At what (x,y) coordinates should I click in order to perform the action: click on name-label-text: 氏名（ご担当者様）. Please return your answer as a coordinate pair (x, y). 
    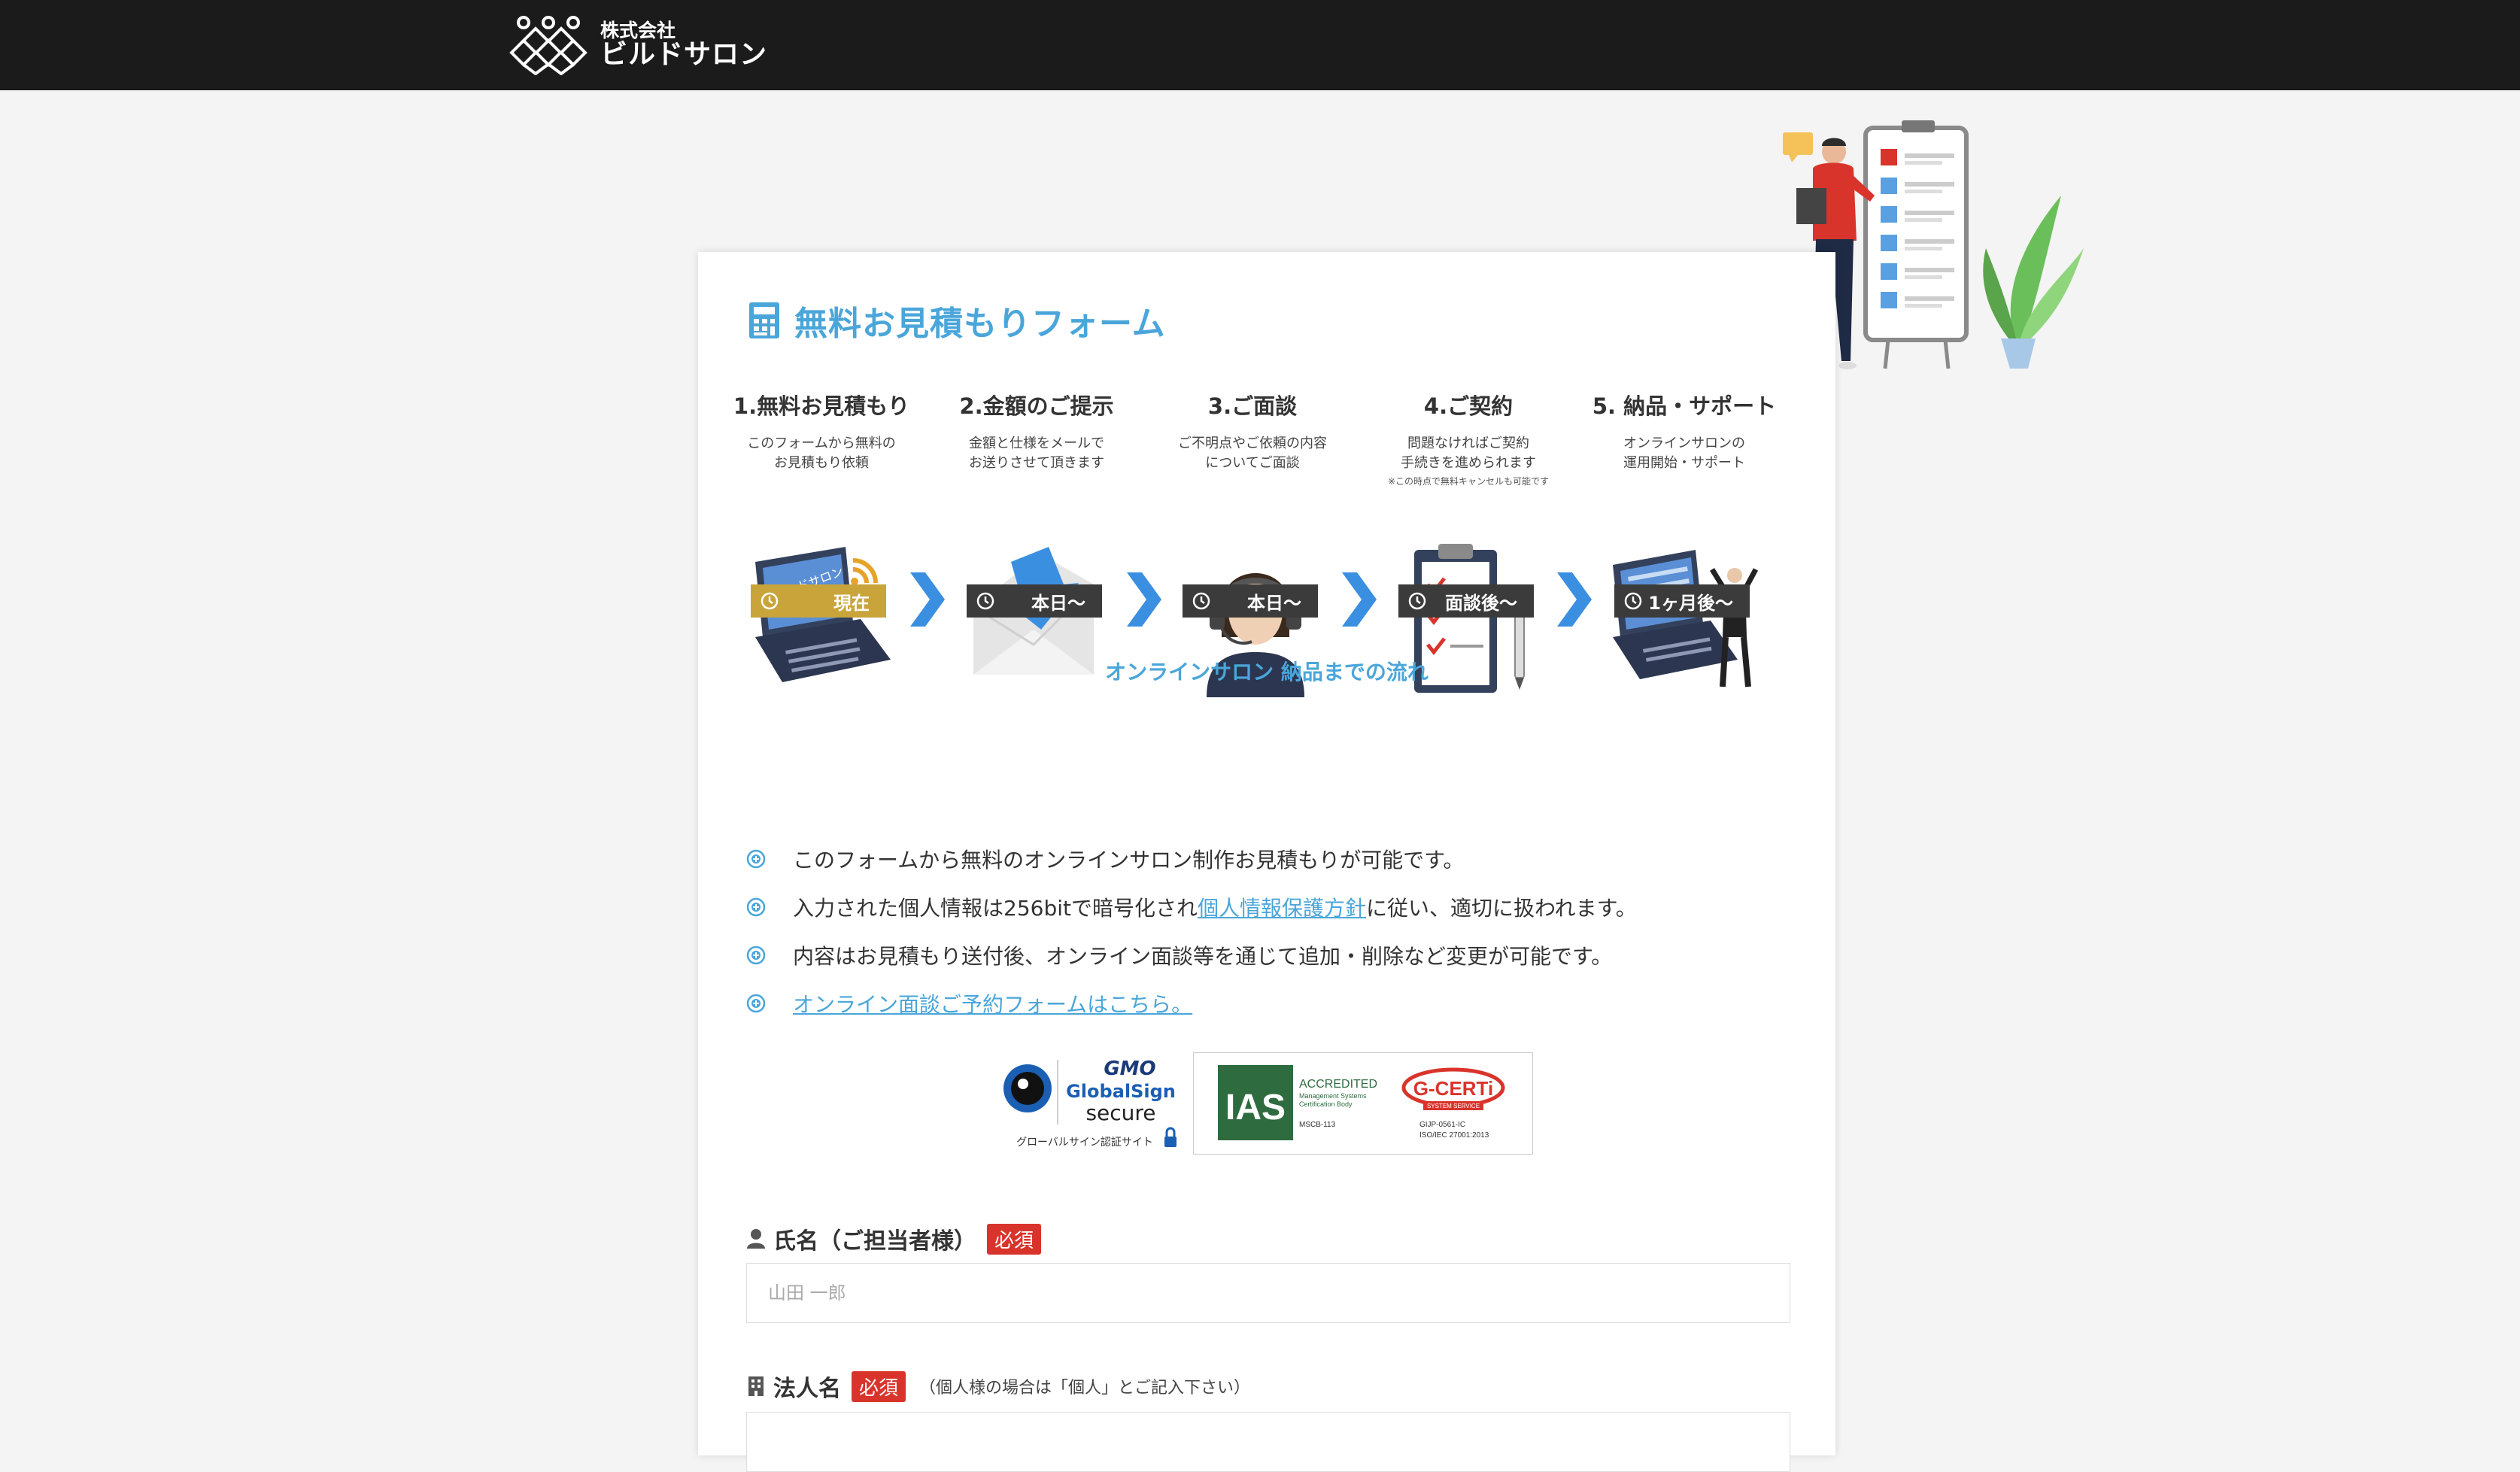
    Looking at the image, I should click on (874, 1241).